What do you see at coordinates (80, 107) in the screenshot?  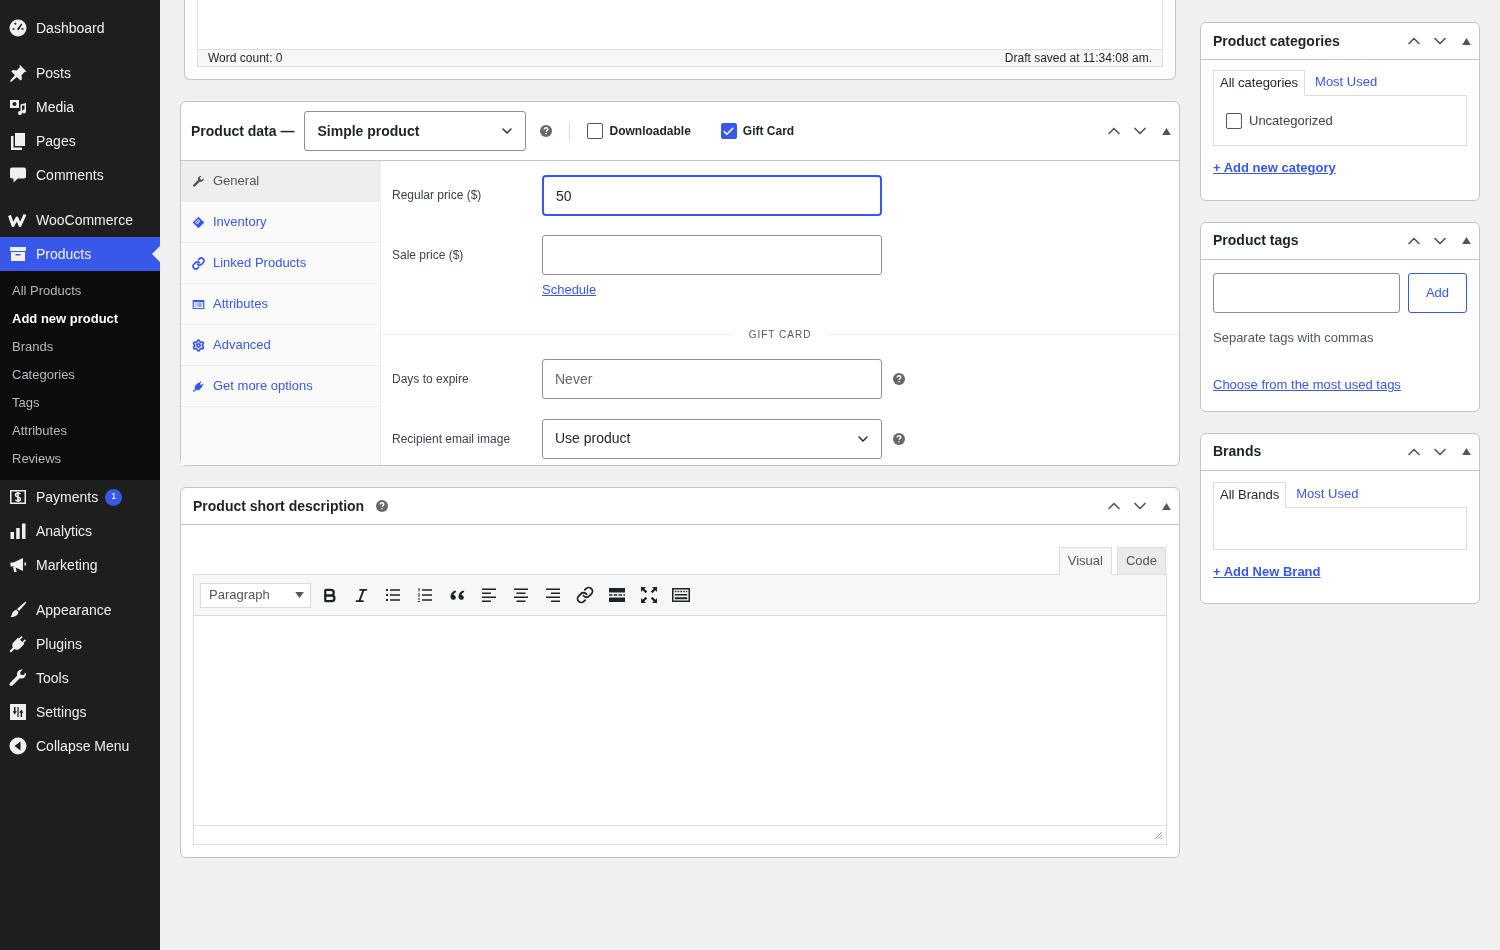 I see `menu-item: Media` at bounding box center [80, 107].